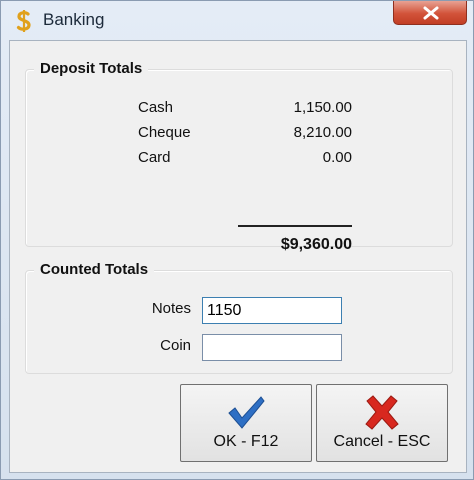  I want to click on coin-label: Coin, so click(175, 345).